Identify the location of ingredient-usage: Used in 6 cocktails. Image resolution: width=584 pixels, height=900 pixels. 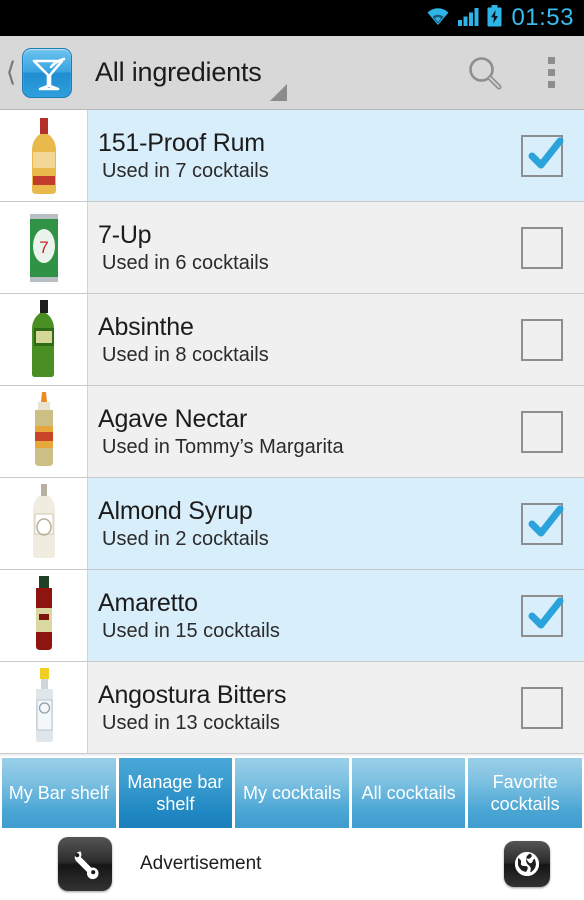
(185, 262).